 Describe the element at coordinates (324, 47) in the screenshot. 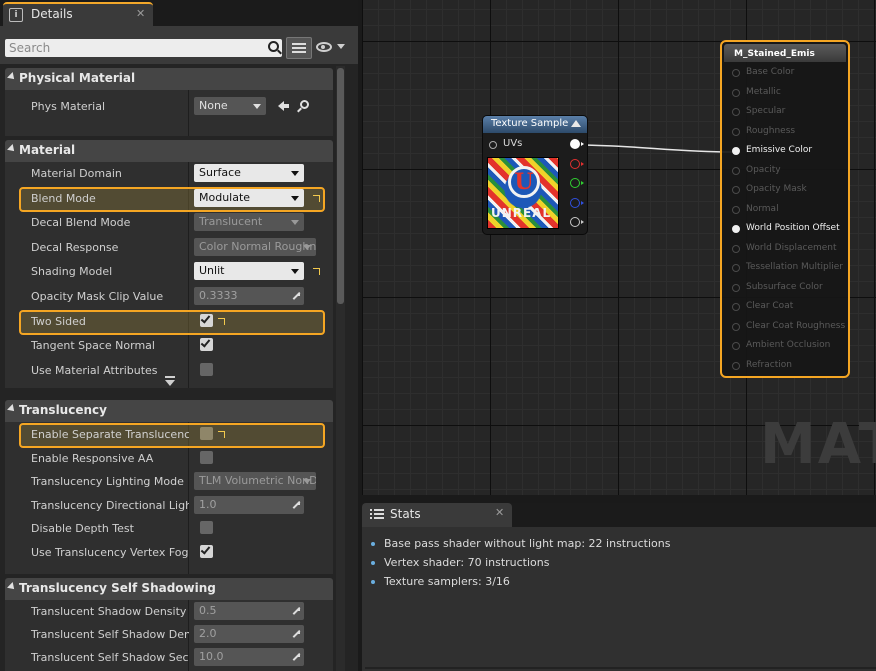

I see `eye-icon` at that location.